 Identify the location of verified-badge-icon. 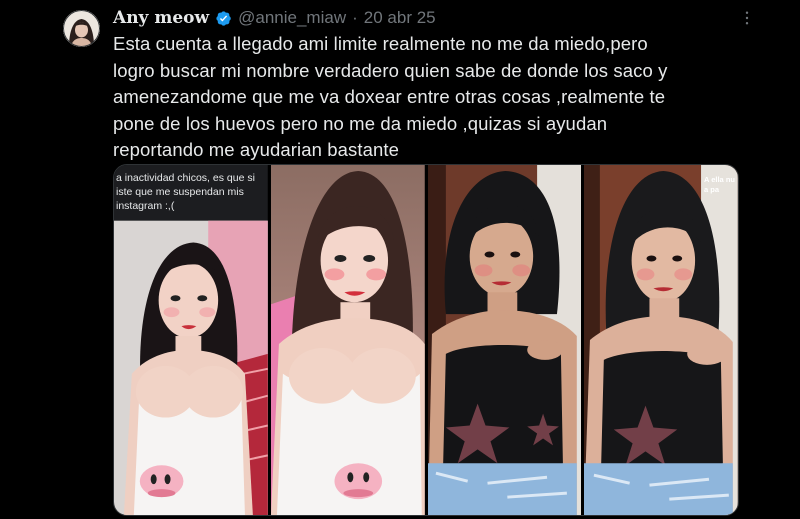
(223, 18).